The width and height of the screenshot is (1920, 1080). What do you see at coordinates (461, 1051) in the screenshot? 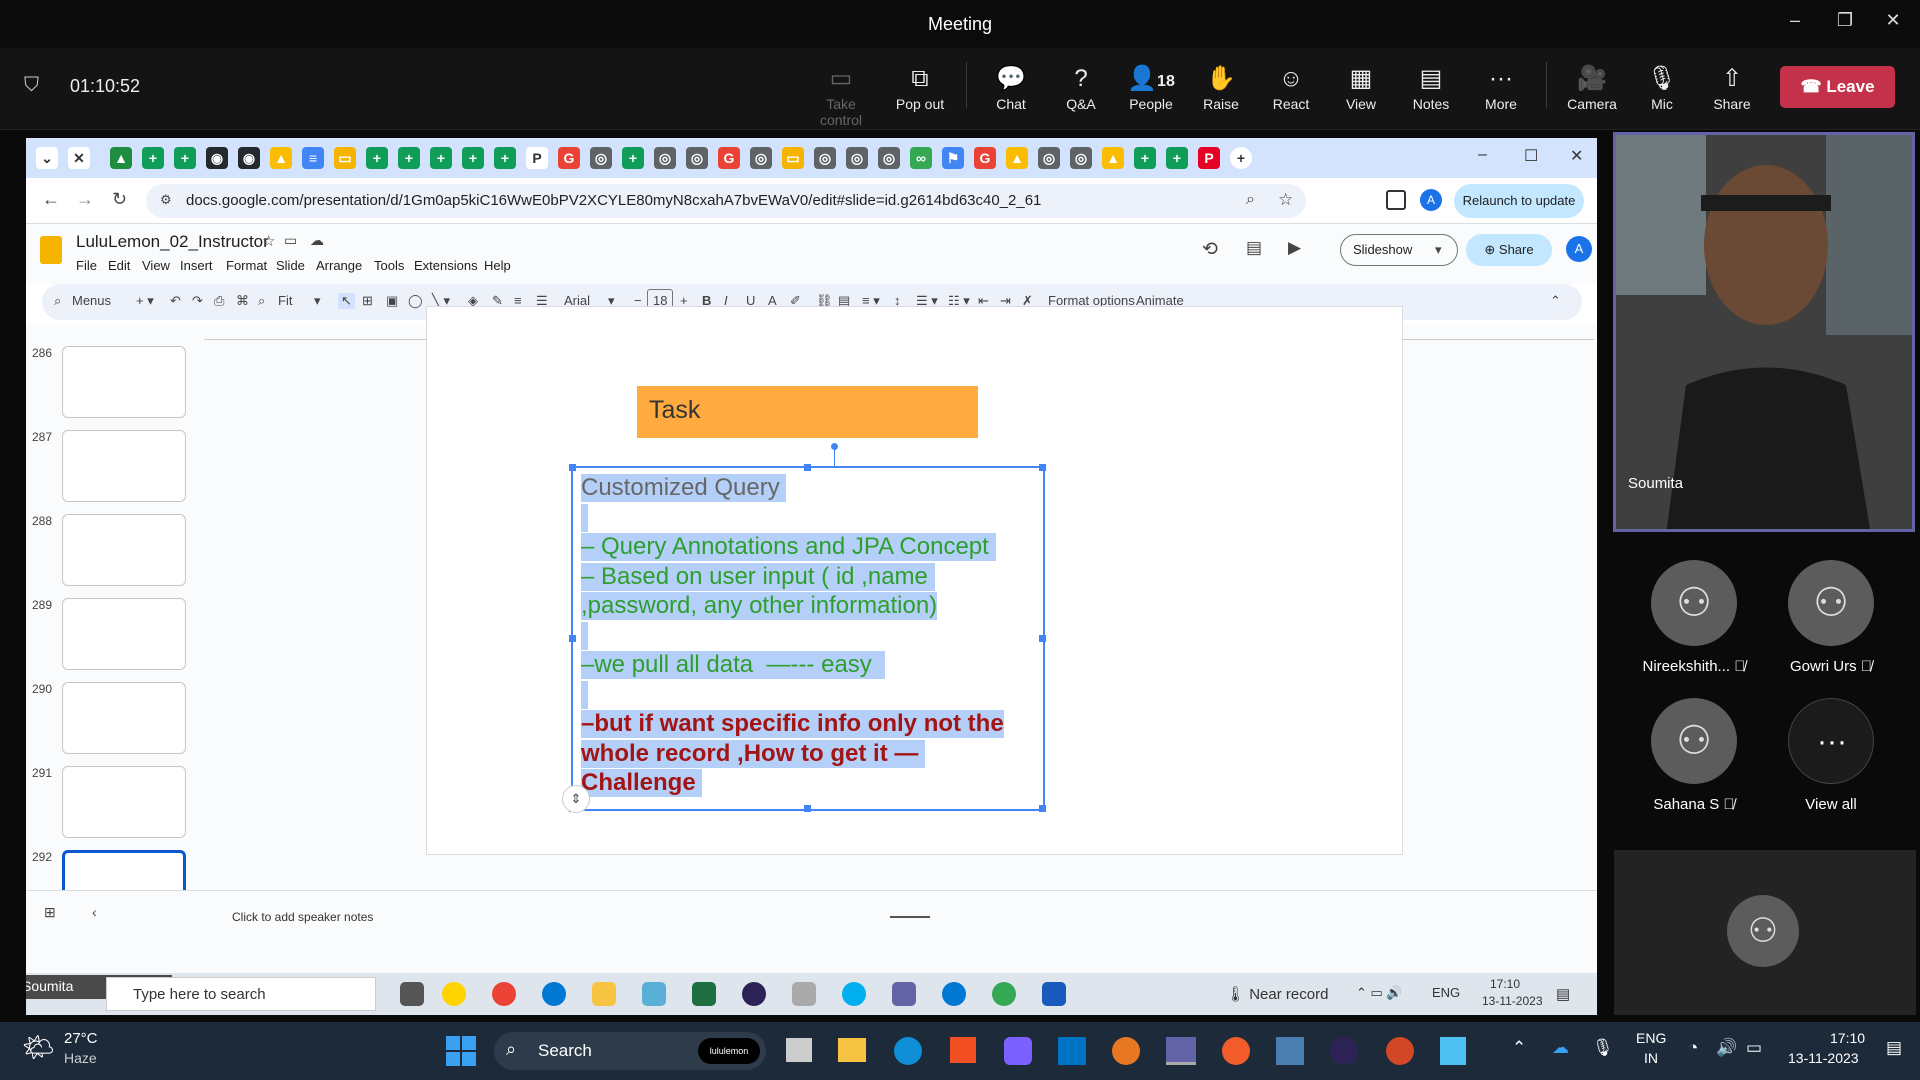
I see `start-icon` at bounding box center [461, 1051].